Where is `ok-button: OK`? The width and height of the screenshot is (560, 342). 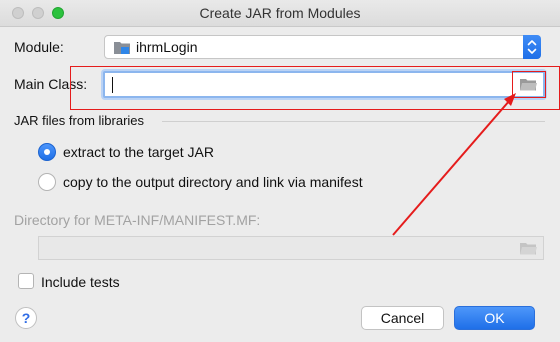 ok-button: OK is located at coordinates (494, 318).